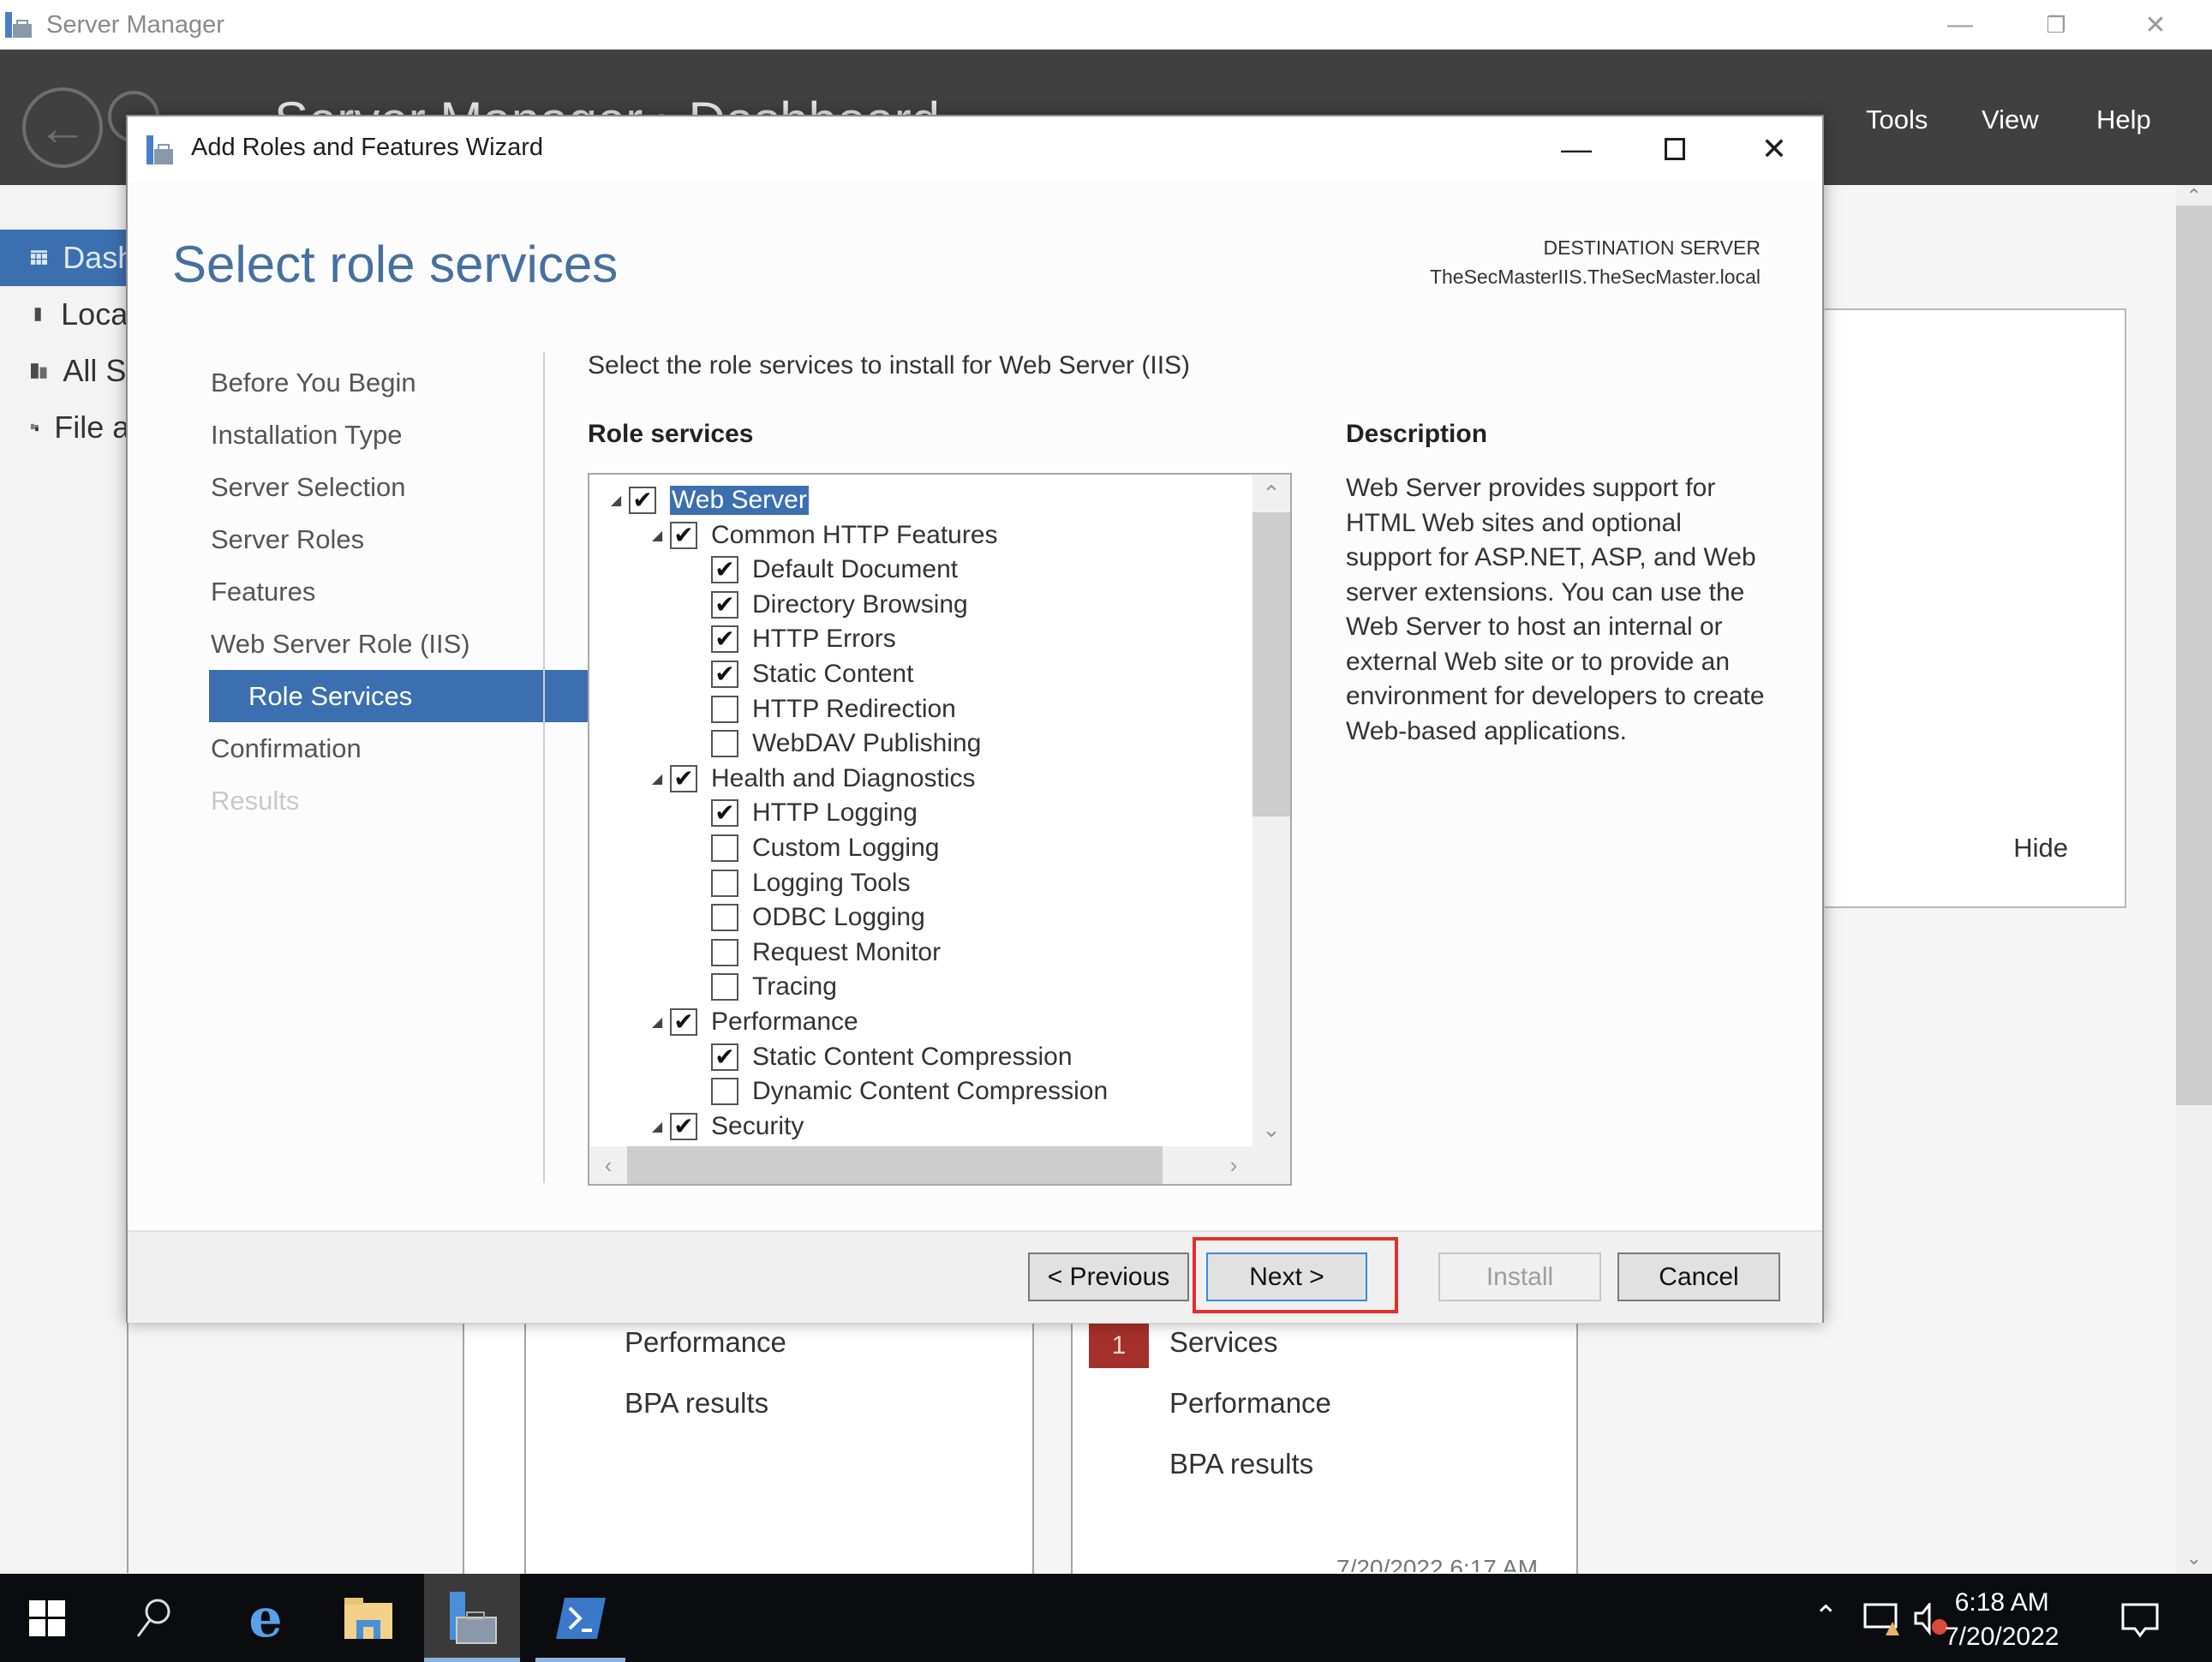  I want to click on system-clock: 6:18 AM 7/20/2022, so click(2002, 1620).